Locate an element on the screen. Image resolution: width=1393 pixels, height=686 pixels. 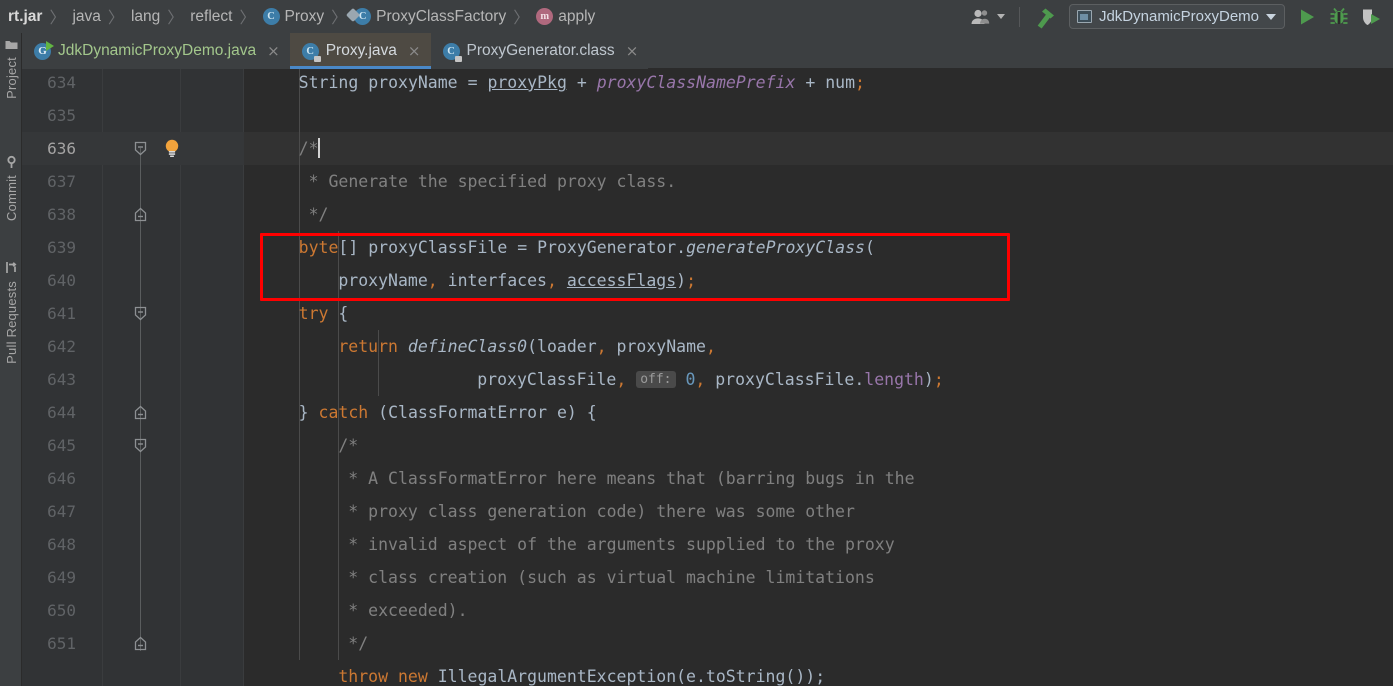
breadcrumb-item-label: rt.jar is located at coordinates (25, 16).